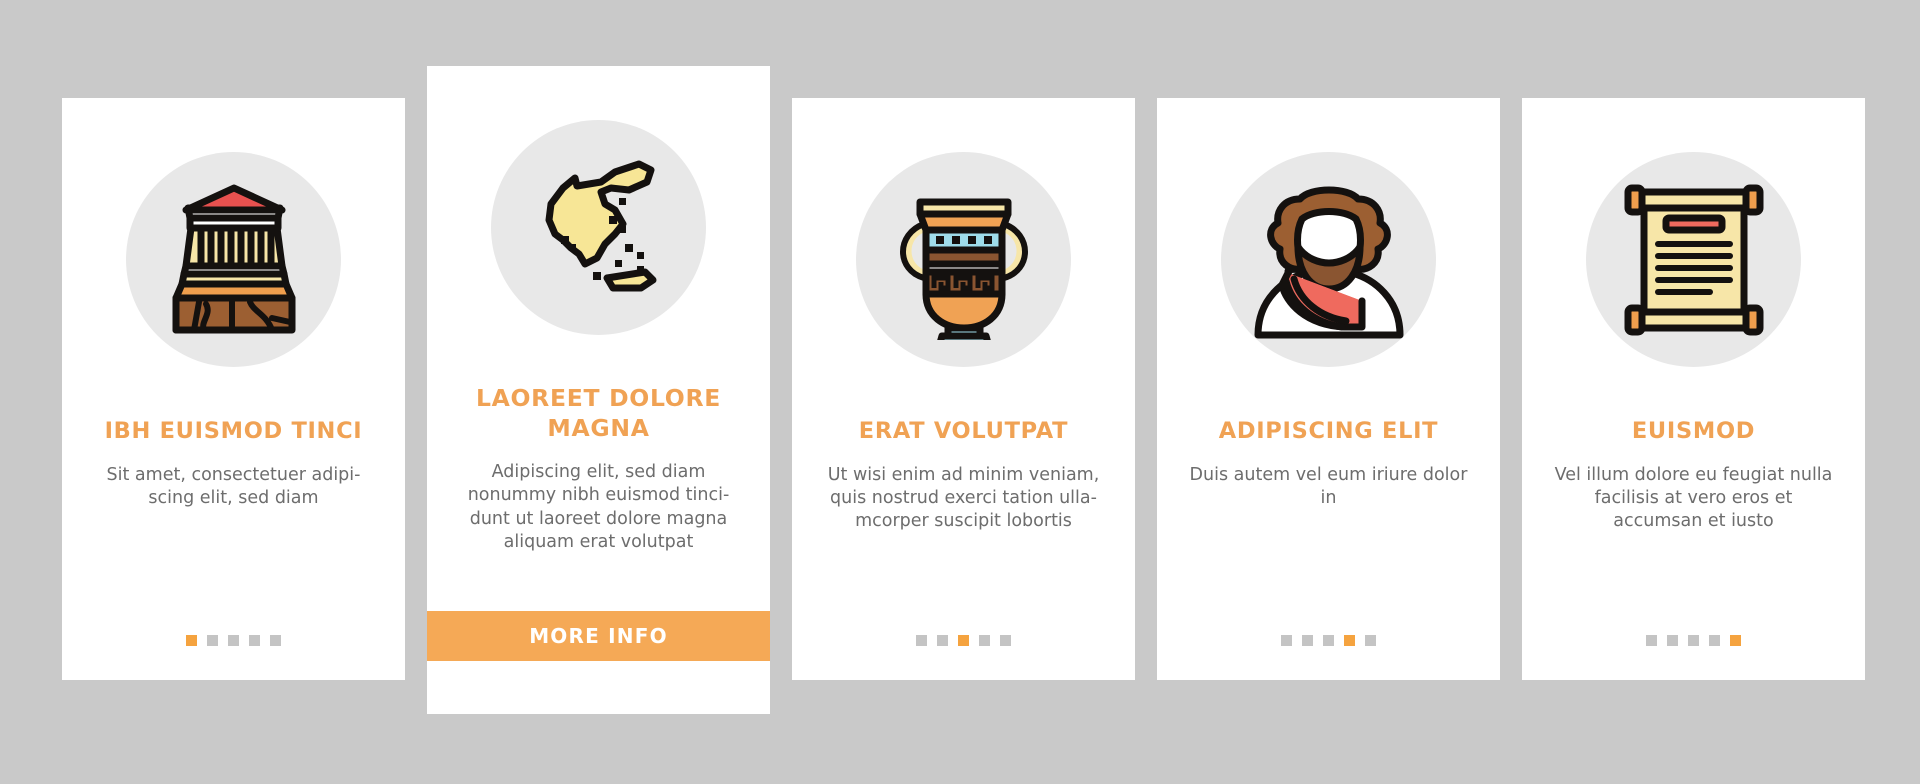  Describe the element at coordinates (1328, 431) in the screenshot. I see `card-title: ADIPISCING ELIT` at that location.